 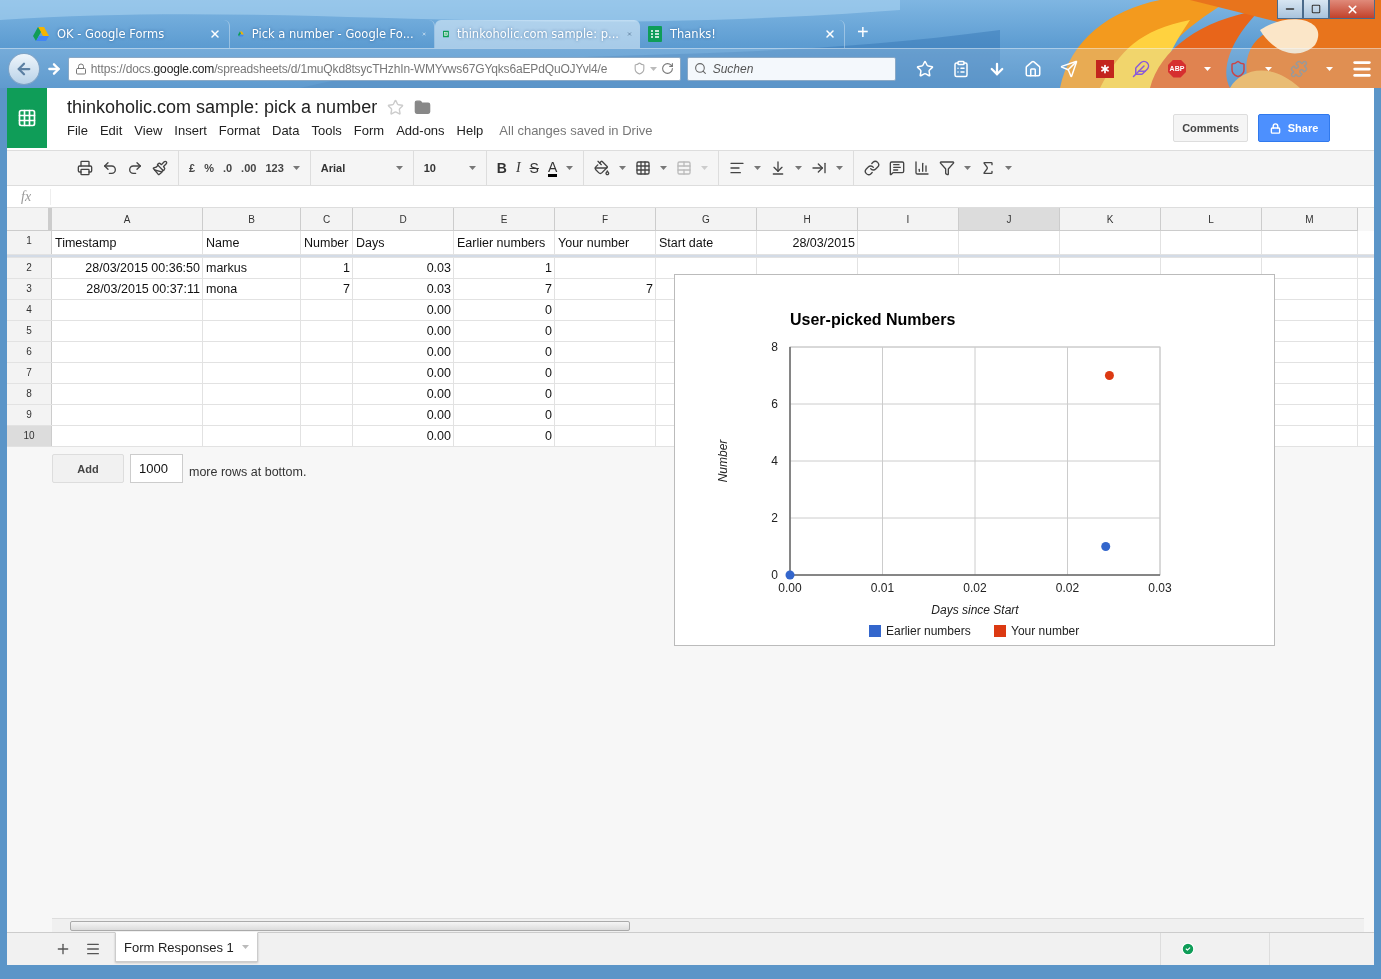 What do you see at coordinates (80, 130) in the screenshot?
I see `menu-item: File` at bounding box center [80, 130].